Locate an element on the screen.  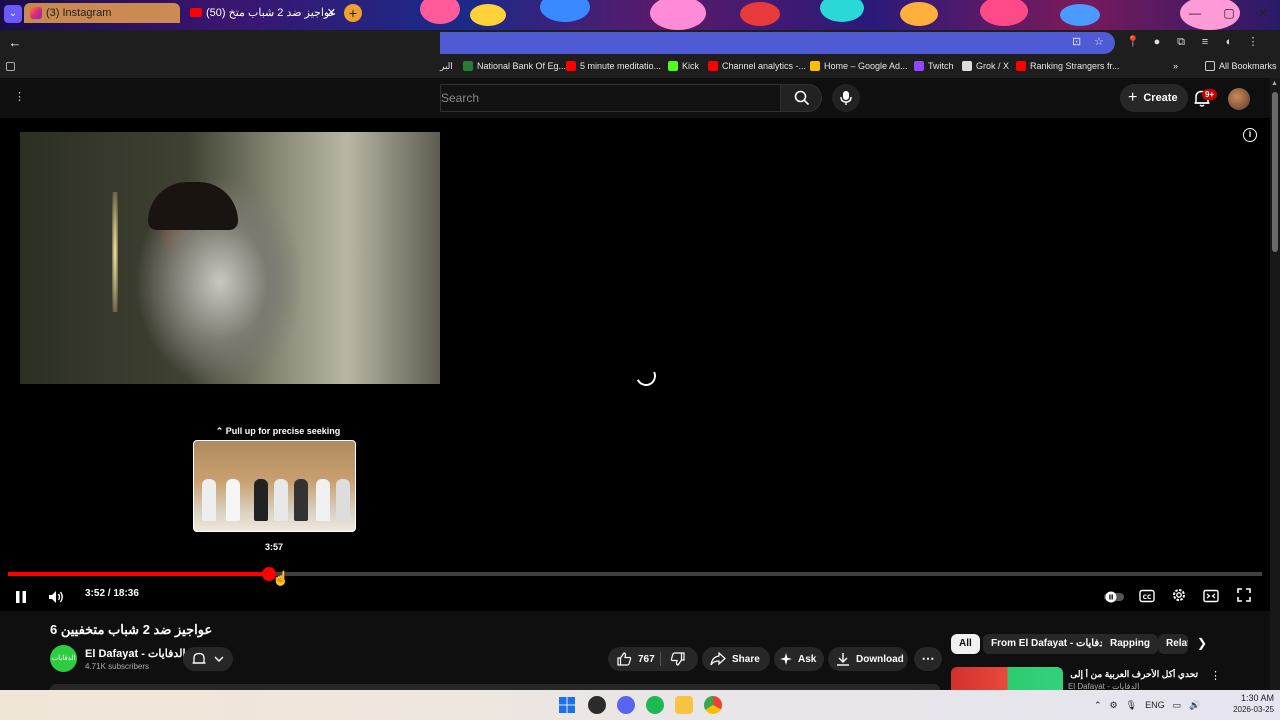
download-label: Download is located at coordinates (880, 659).